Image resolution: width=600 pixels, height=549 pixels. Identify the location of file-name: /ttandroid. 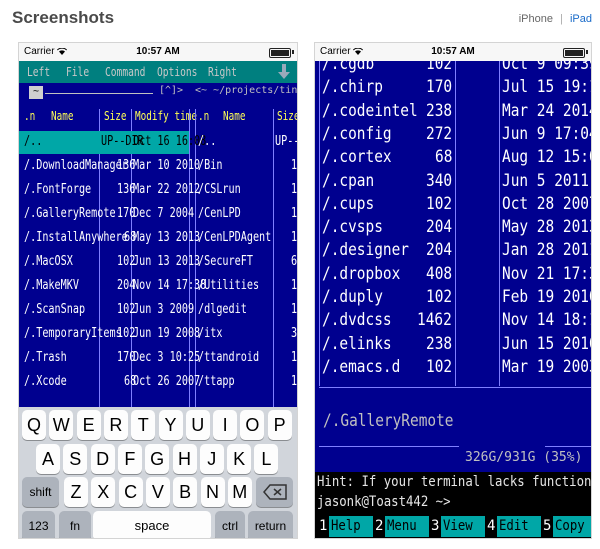
(229, 357).